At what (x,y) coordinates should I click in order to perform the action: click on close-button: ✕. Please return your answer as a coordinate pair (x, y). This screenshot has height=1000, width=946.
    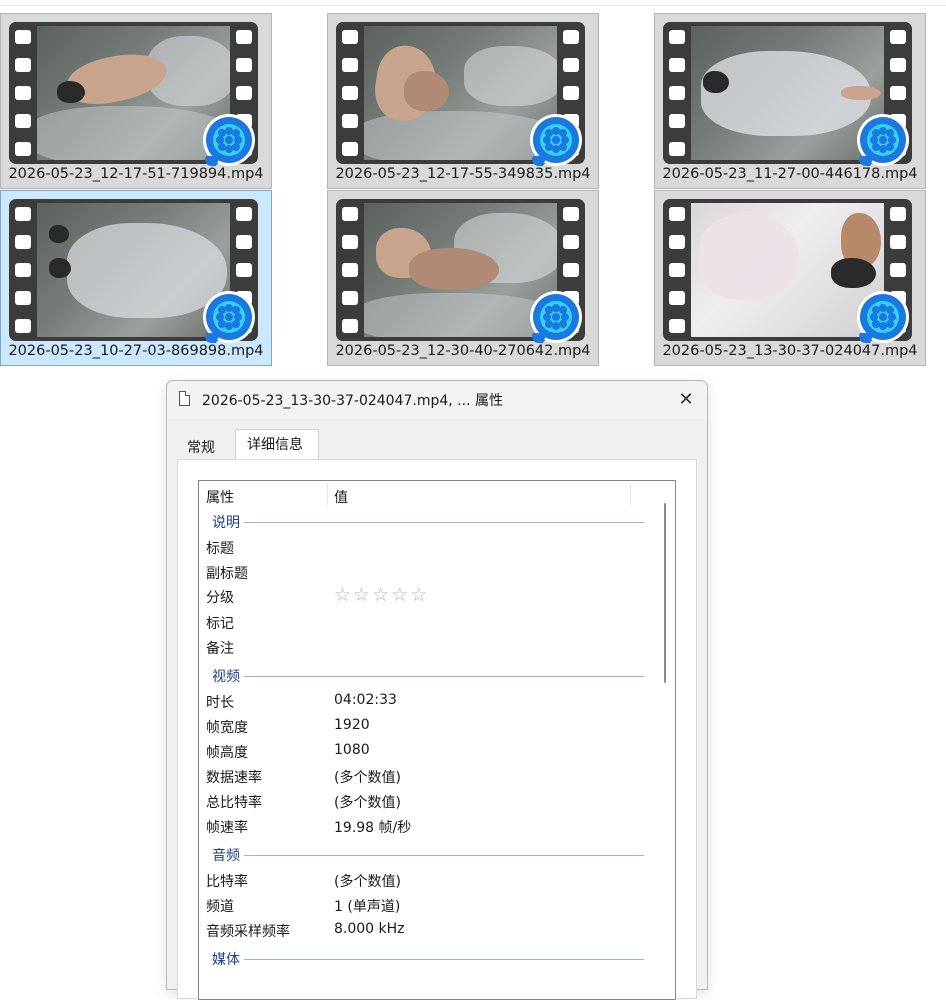
    Looking at the image, I should click on (686, 400).